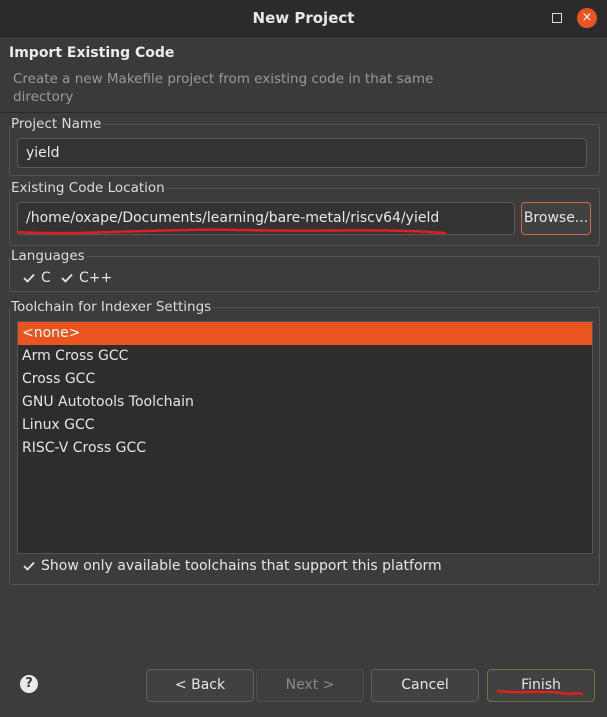 The height and width of the screenshot is (717, 607). I want to click on cancel-button: Cancel, so click(425, 685).